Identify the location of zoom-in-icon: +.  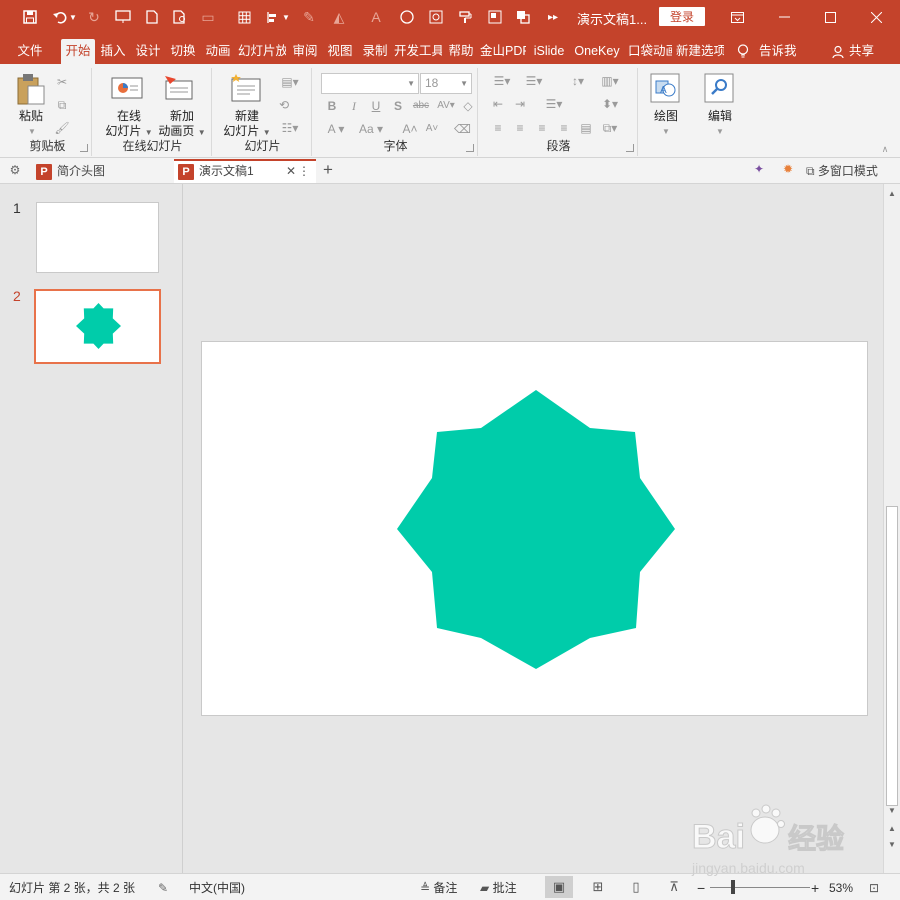
(815, 888).